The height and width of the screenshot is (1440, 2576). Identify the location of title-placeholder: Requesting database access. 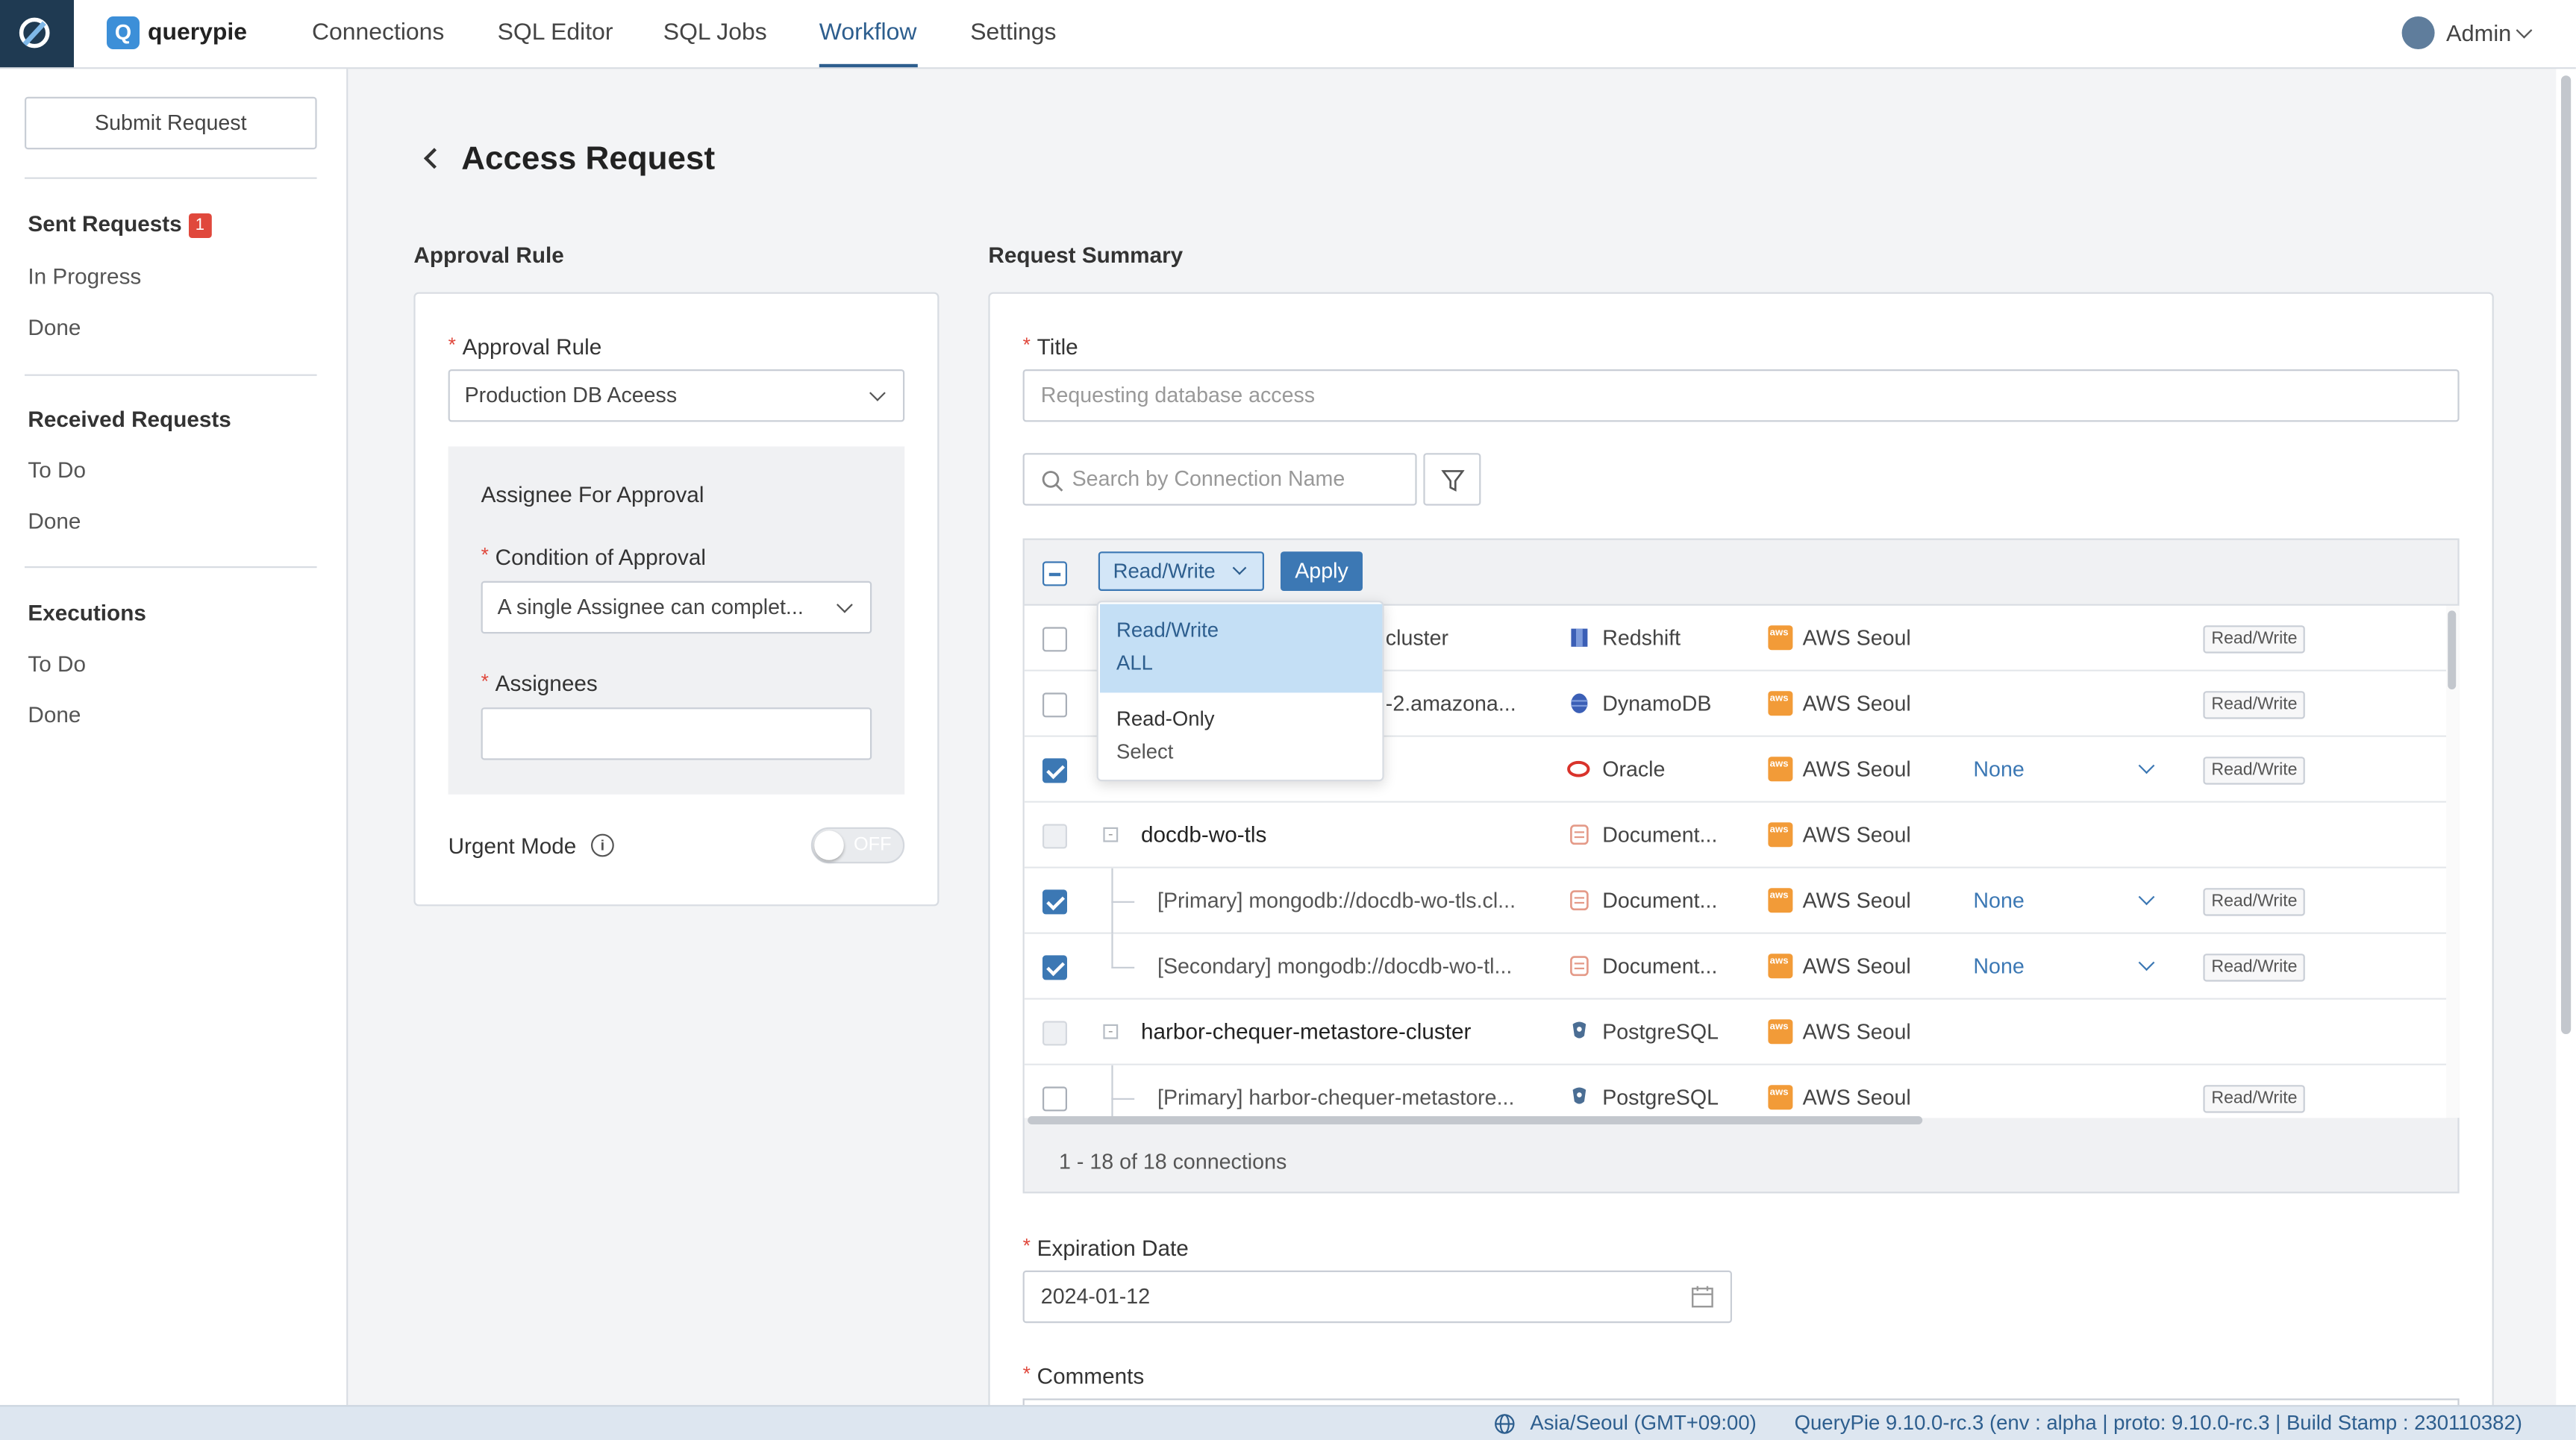
(1178, 394).